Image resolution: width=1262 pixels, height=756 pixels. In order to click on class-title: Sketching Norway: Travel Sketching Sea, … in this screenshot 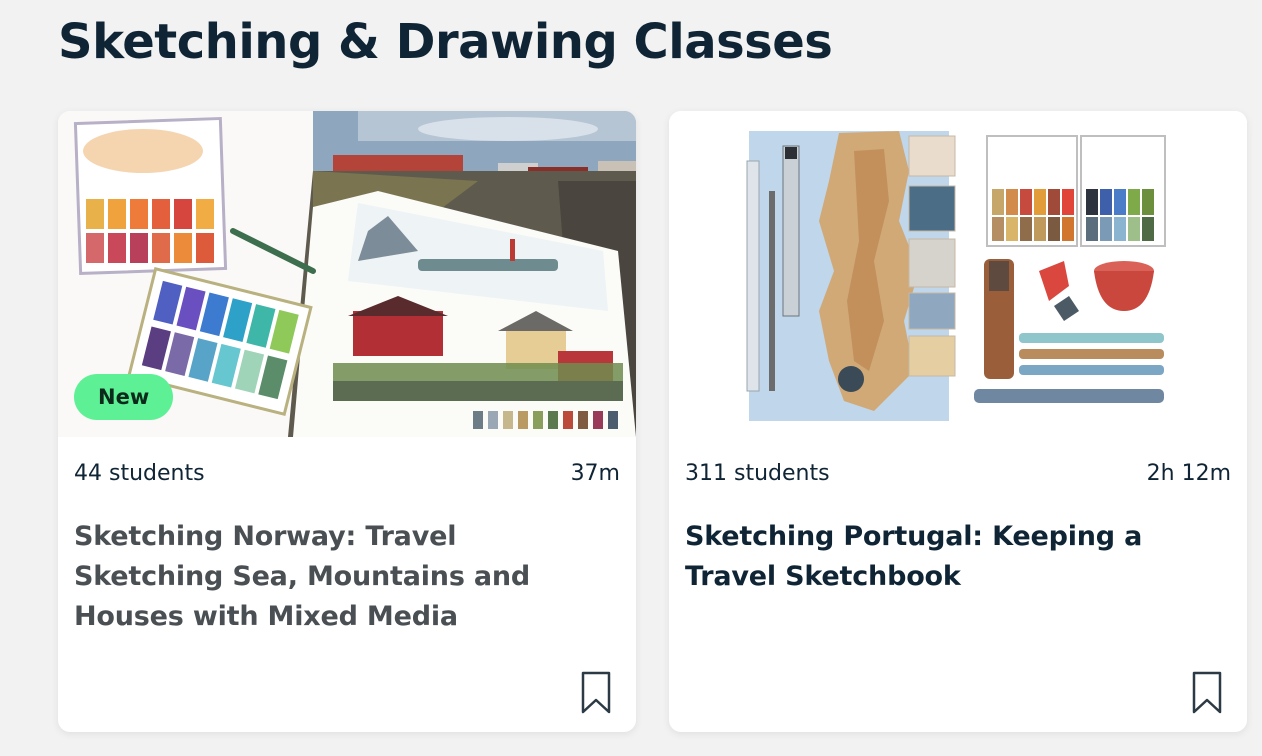, I will do `click(339, 577)`.